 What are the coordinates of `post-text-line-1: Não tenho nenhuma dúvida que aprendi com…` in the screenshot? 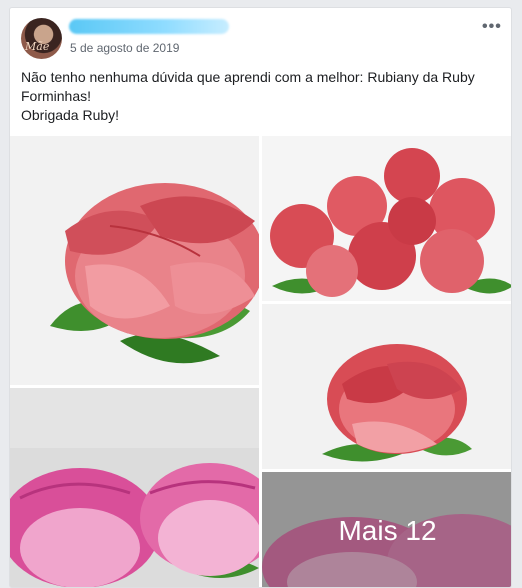 It's located at (248, 77).